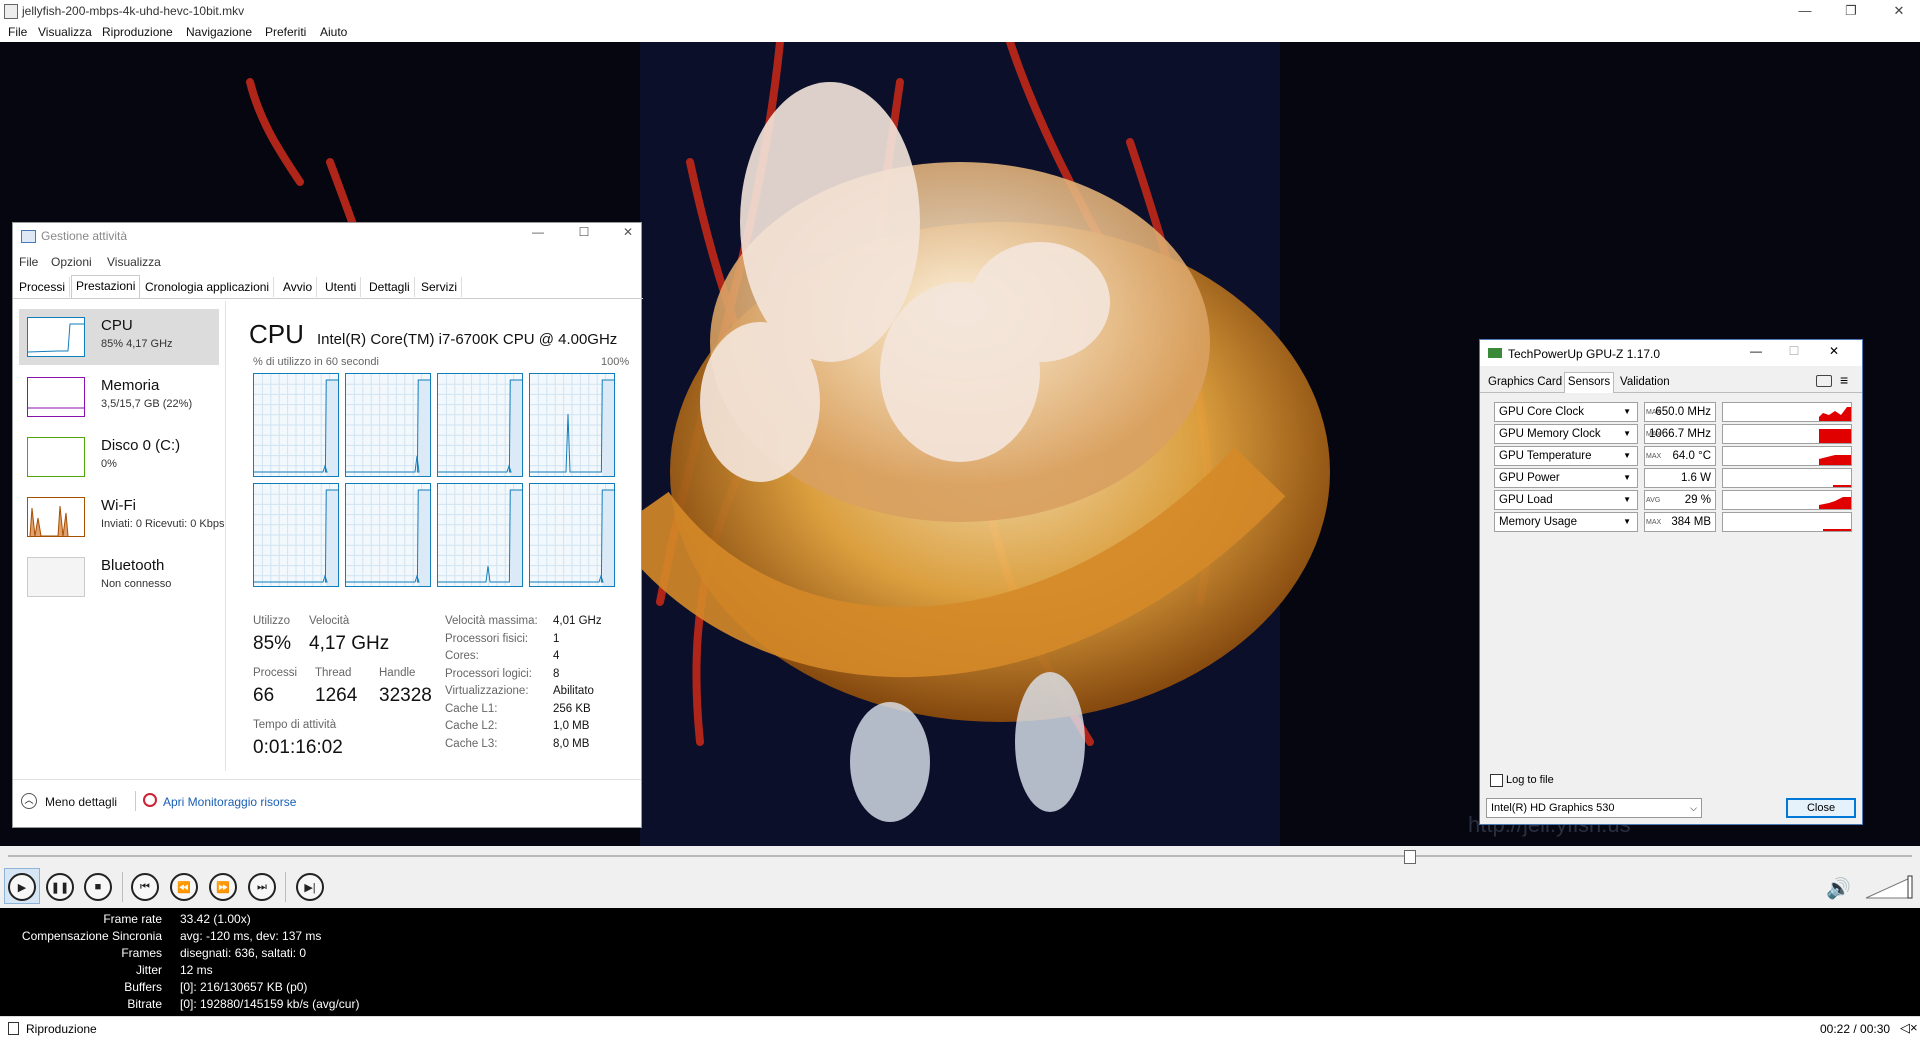  What do you see at coordinates (1684, 522) in the screenshot?
I see `sensor-row: Memory Usage ▼ MAX 384 MB` at bounding box center [1684, 522].